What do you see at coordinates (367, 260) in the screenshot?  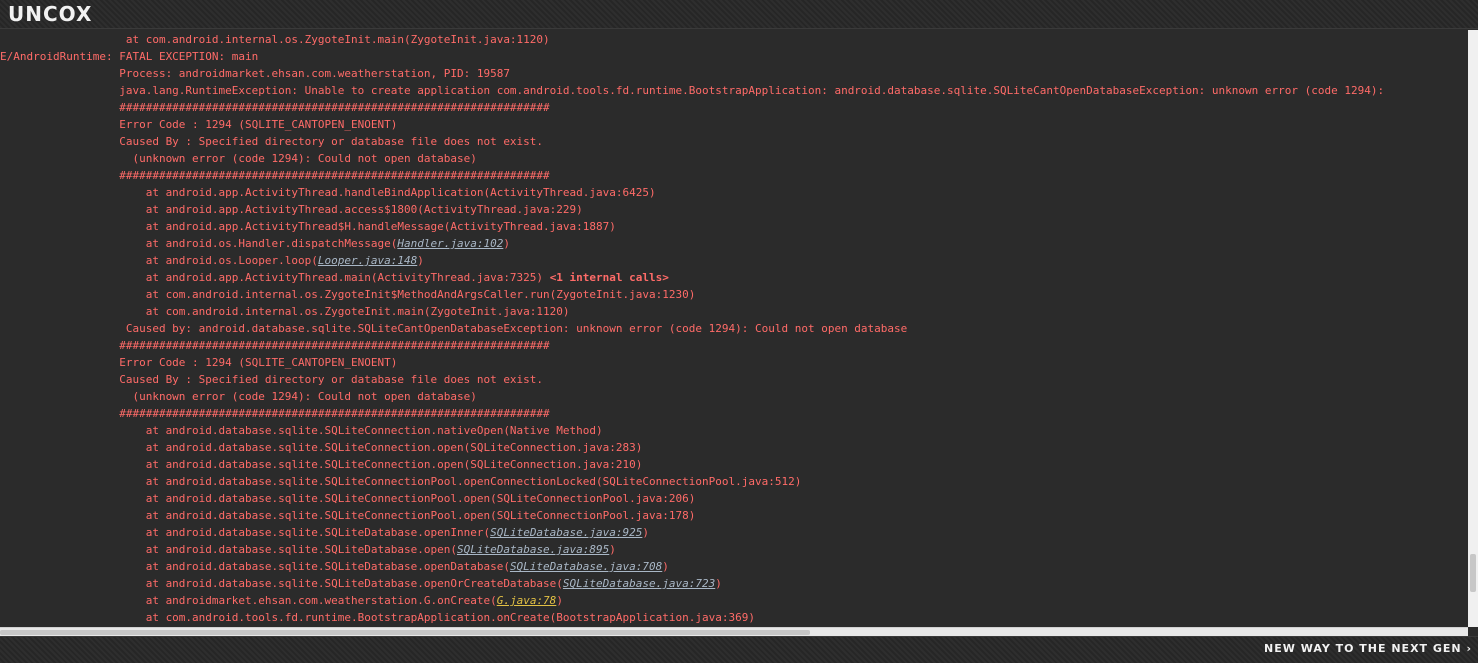 I see `source-link: Looper.java:148` at bounding box center [367, 260].